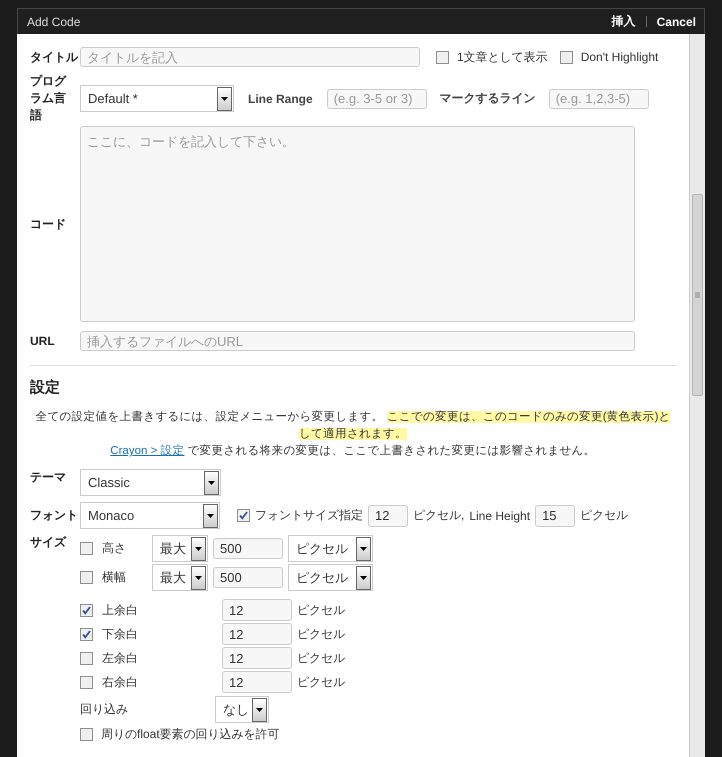 The width and height of the screenshot is (722, 757). What do you see at coordinates (49, 542) in the screenshot?
I see `field-label: サイズ` at bounding box center [49, 542].